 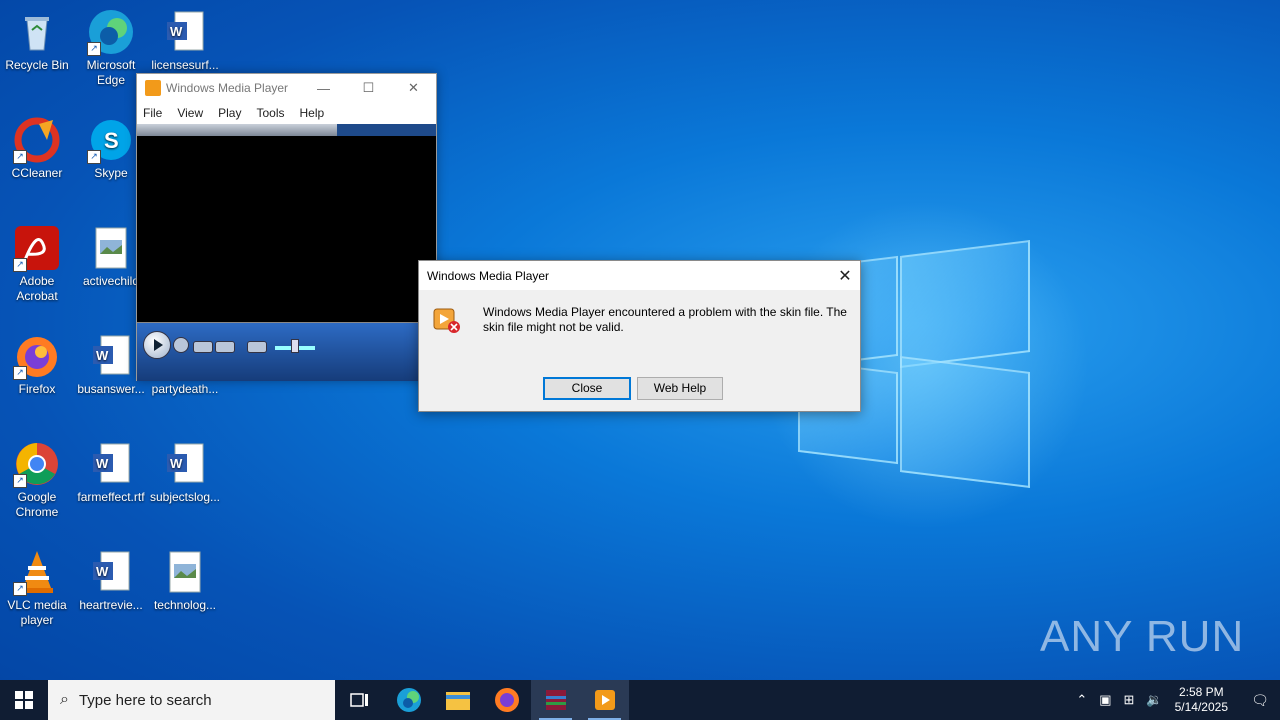 What do you see at coordinates (413, 88) in the screenshot?
I see `close-icon: ✕` at bounding box center [413, 88].